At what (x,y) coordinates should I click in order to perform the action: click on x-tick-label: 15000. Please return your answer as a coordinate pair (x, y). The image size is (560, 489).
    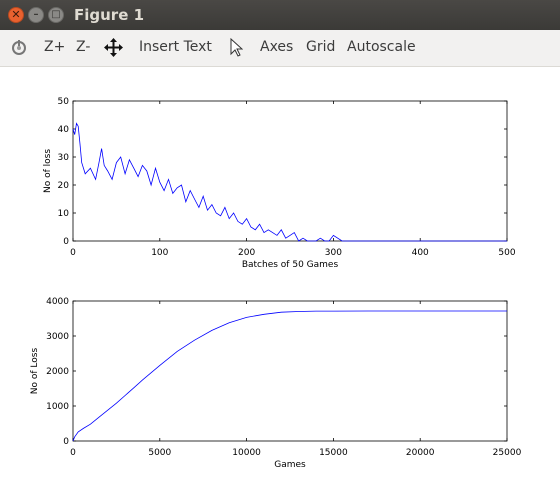
    Looking at the image, I should click on (333, 453).